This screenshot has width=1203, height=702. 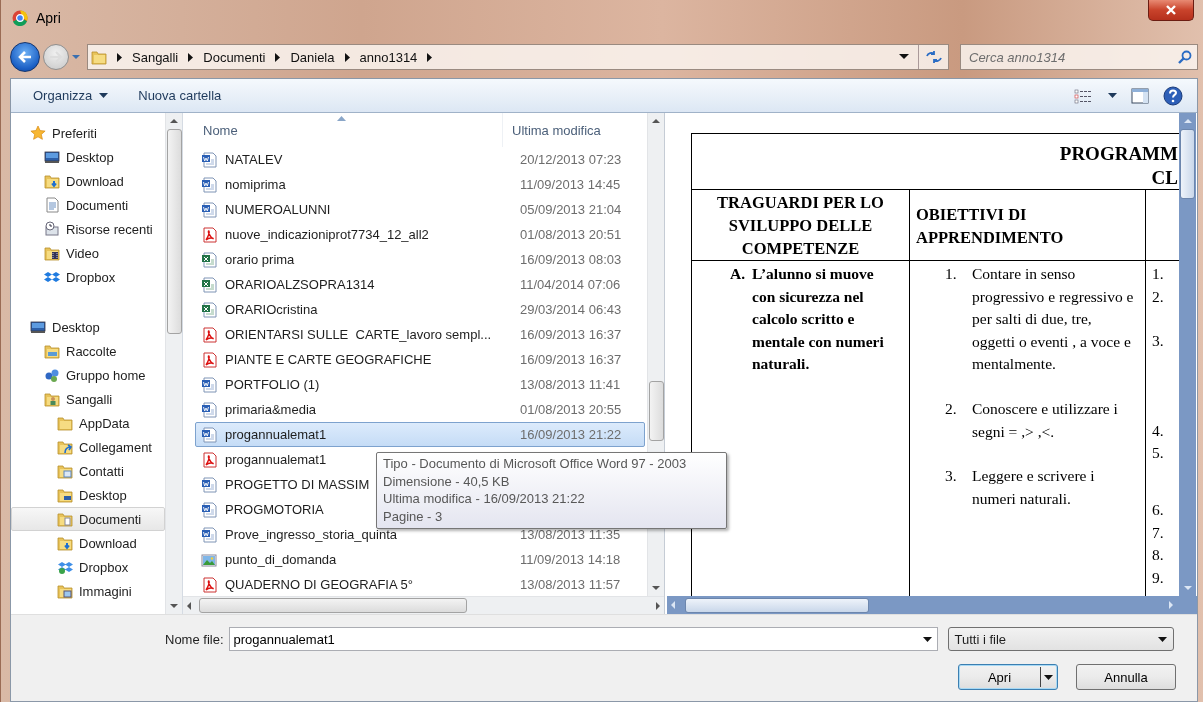 What do you see at coordinates (271, 309) in the screenshot?
I see `file-name: ORARIOcristina` at bounding box center [271, 309].